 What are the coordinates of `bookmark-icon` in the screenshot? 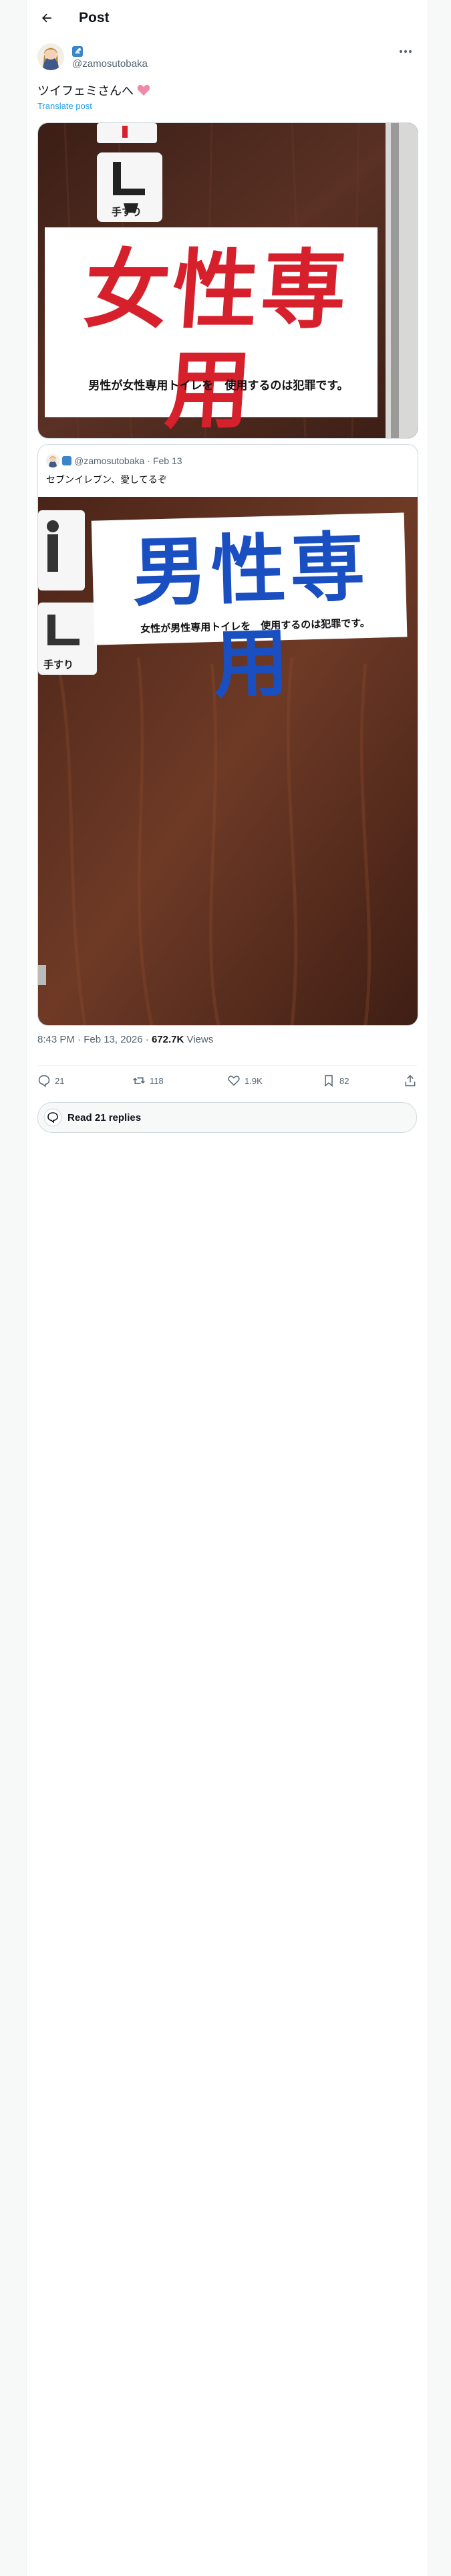 It's located at (329, 1081).